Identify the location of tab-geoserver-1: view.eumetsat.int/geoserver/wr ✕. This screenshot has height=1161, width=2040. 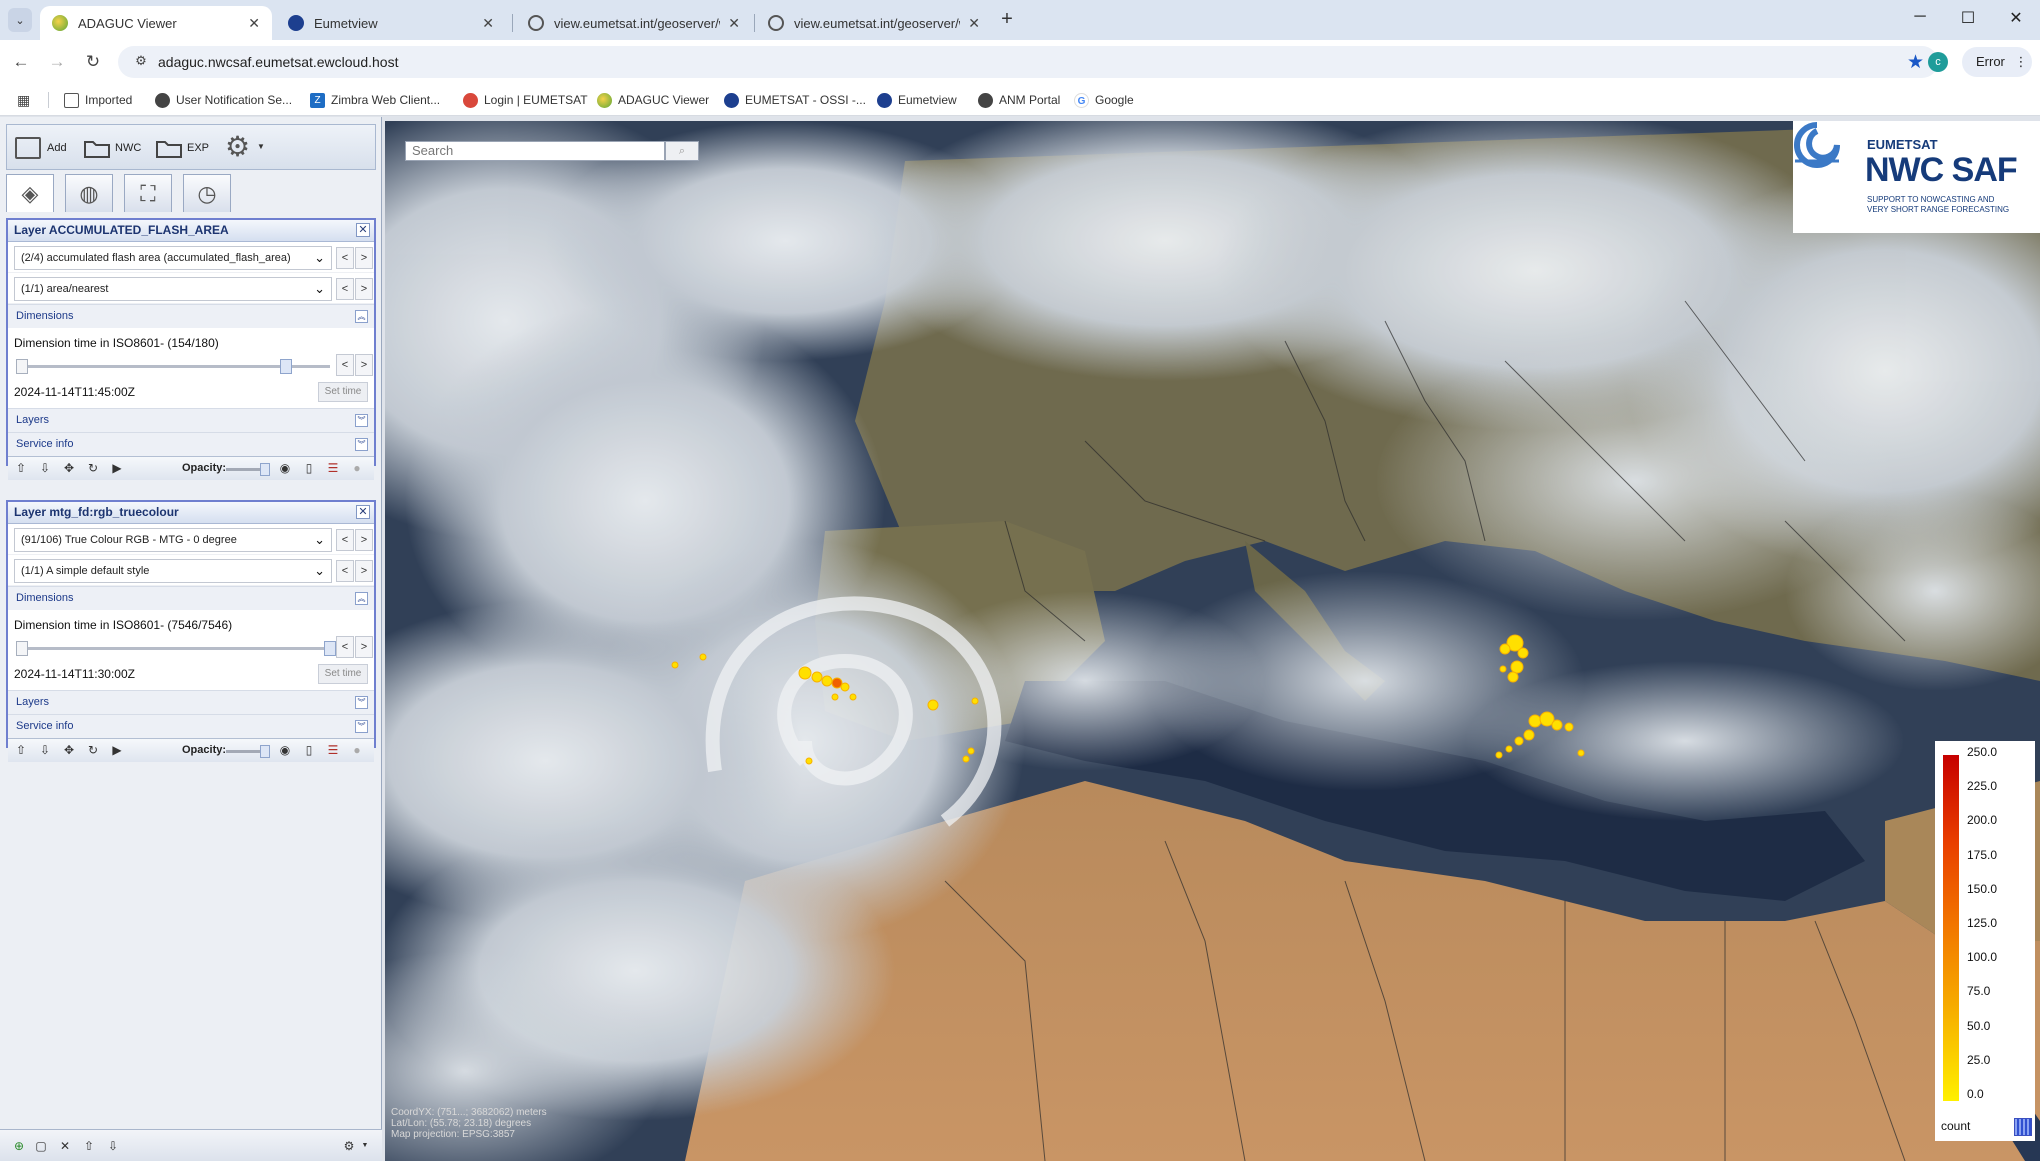
(634, 23).